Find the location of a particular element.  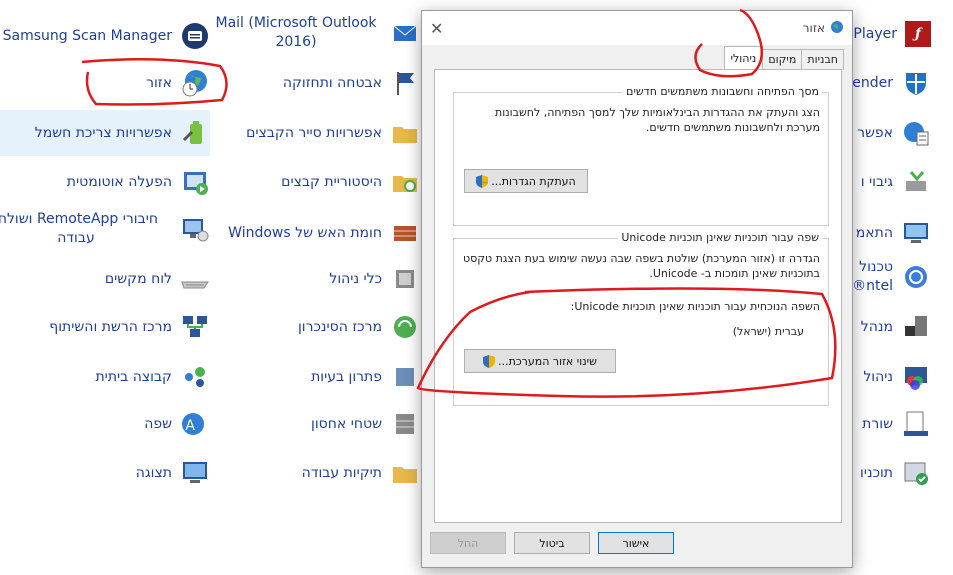

cp-item-sync-center: מרכז הסינכרון is located at coordinates (359, 327).